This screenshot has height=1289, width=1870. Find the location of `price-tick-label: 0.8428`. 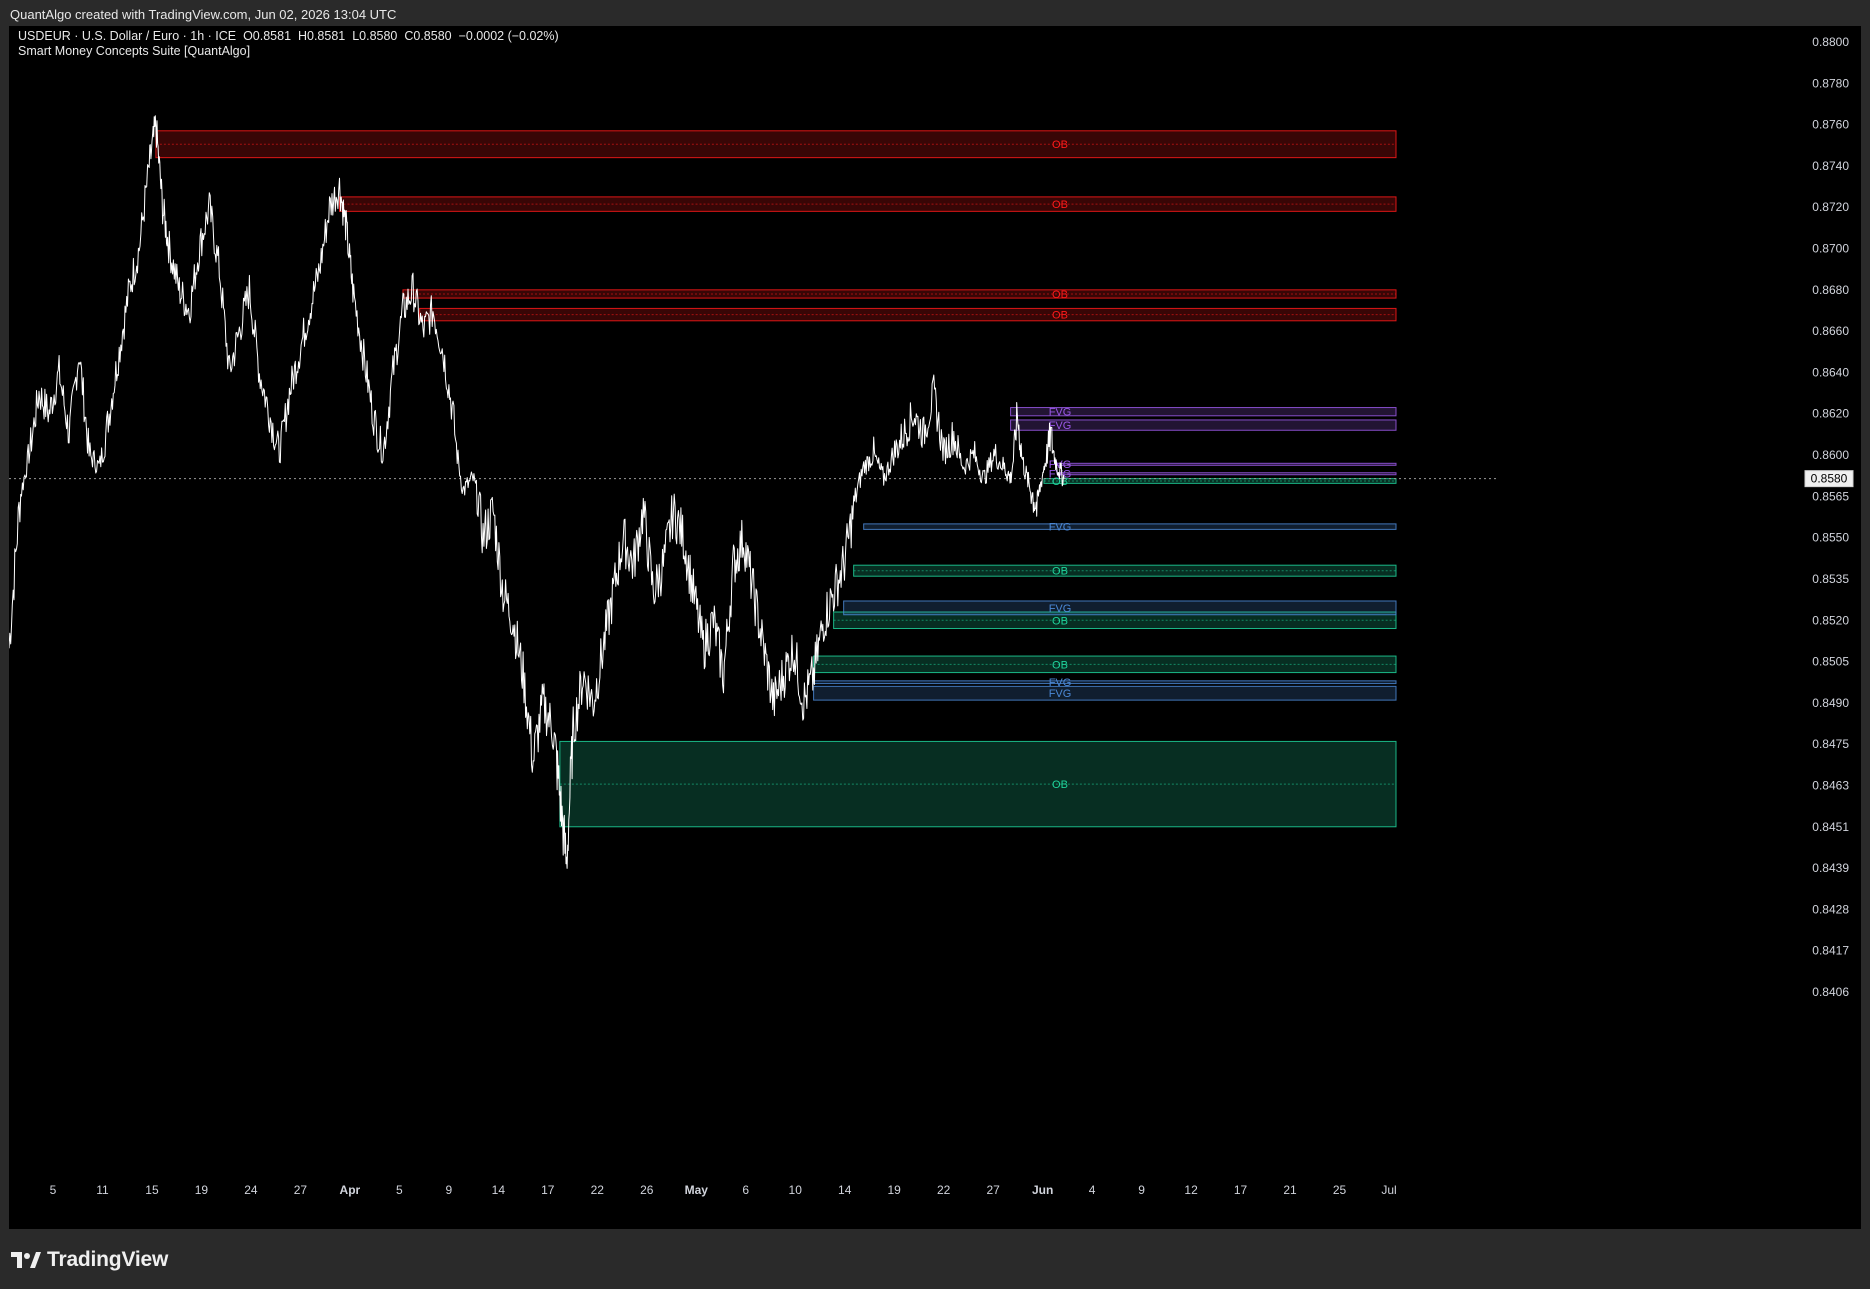

price-tick-label: 0.8428 is located at coordinates (1830, 909).